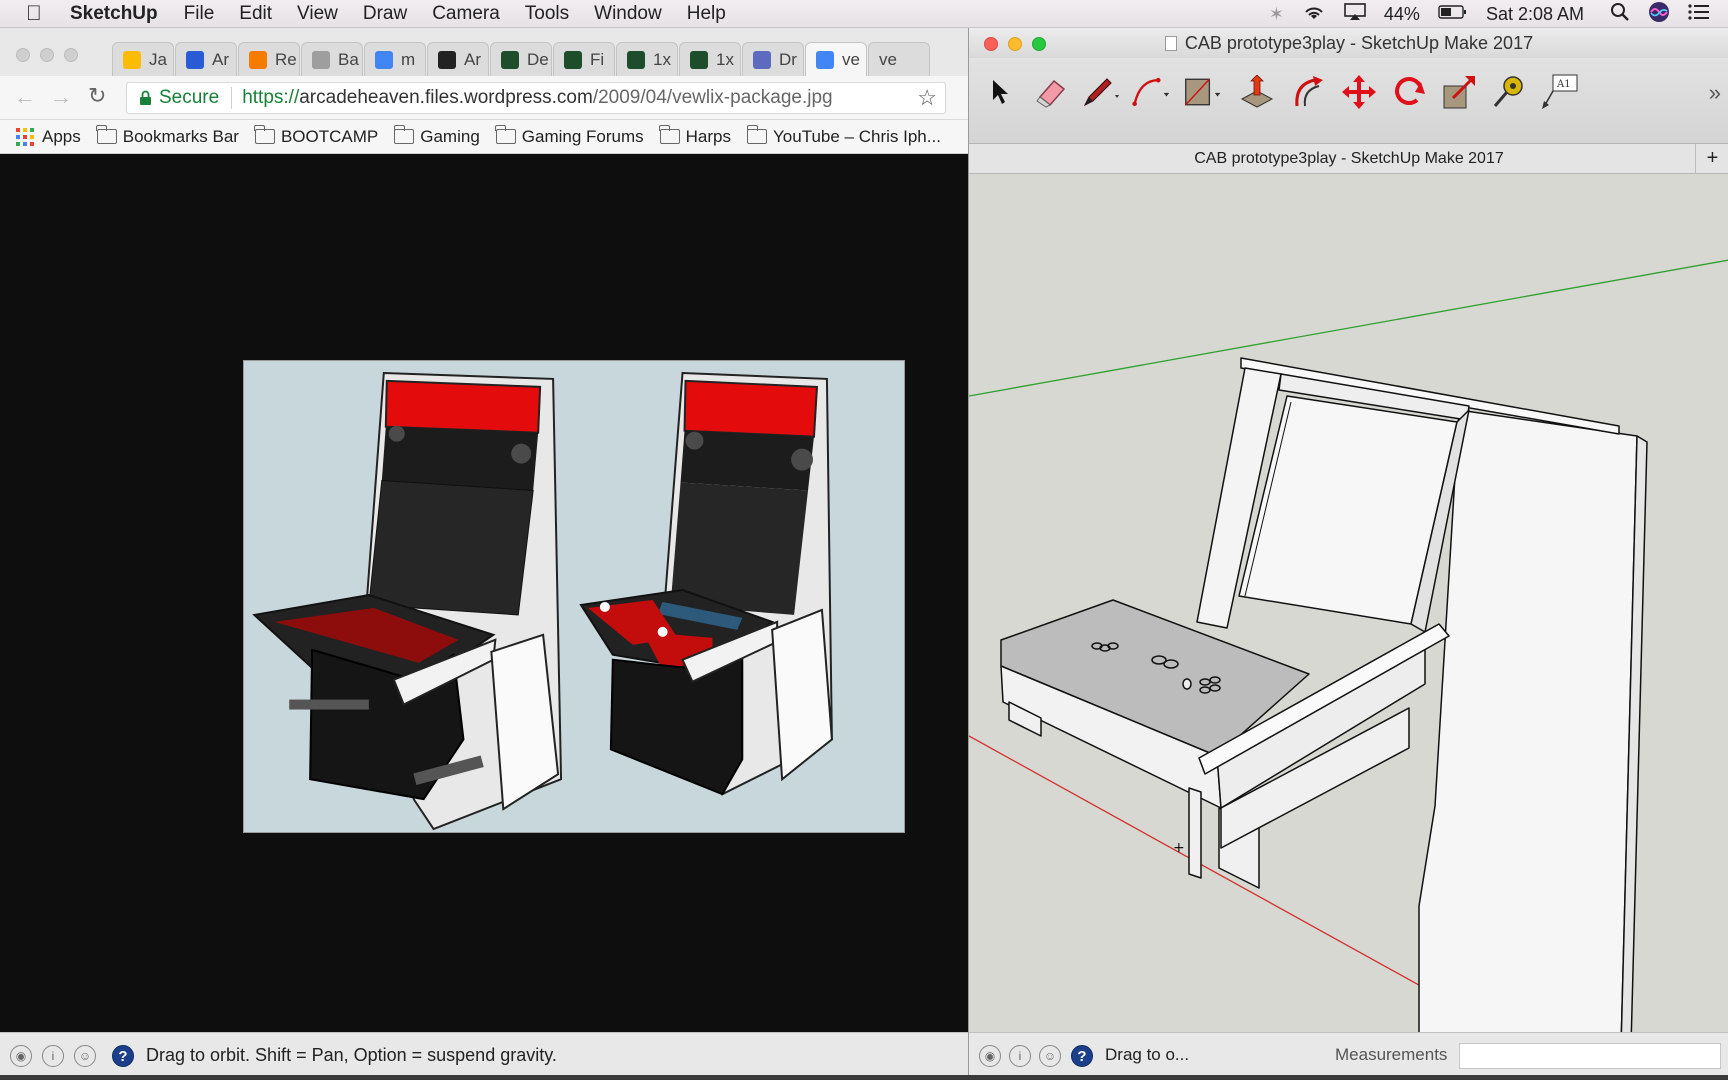  Describe the element at coordinates (1590, 1056) in the screenshot. I see `measurements-input` at that location.